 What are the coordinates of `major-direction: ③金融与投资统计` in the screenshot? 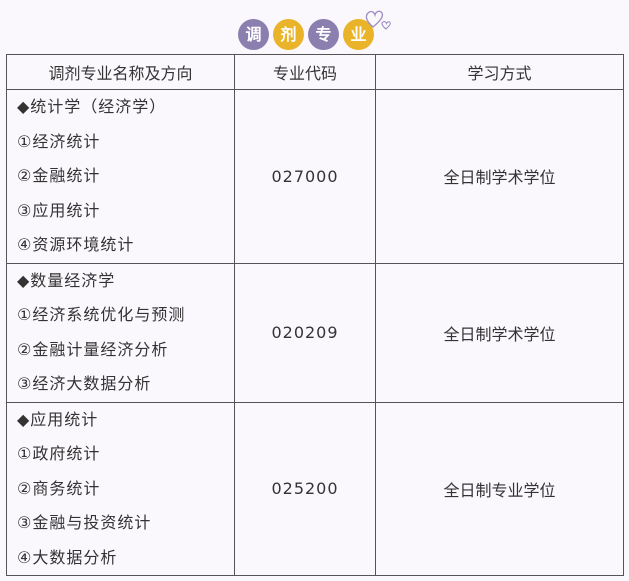 It's located at (84, 522).